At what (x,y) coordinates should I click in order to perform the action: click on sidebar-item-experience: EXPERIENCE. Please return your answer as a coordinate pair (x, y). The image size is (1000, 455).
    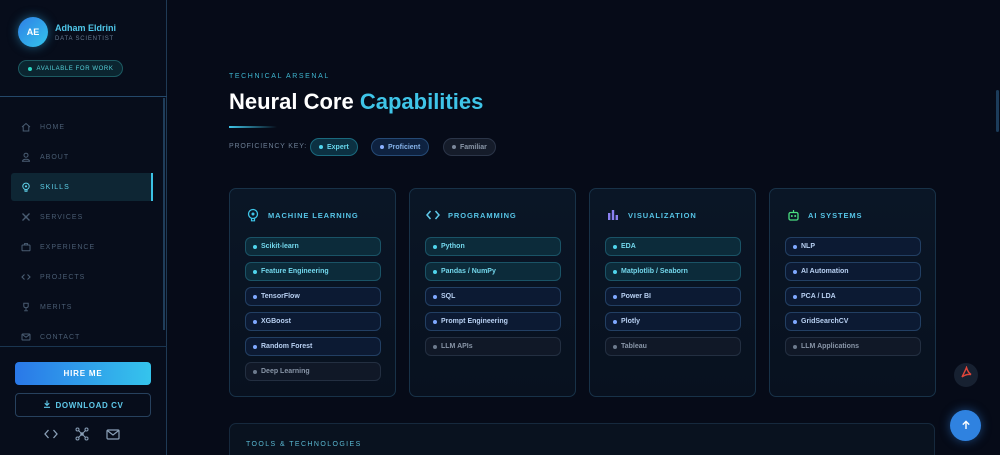
    Looking at the image, I should click on (82, 247).